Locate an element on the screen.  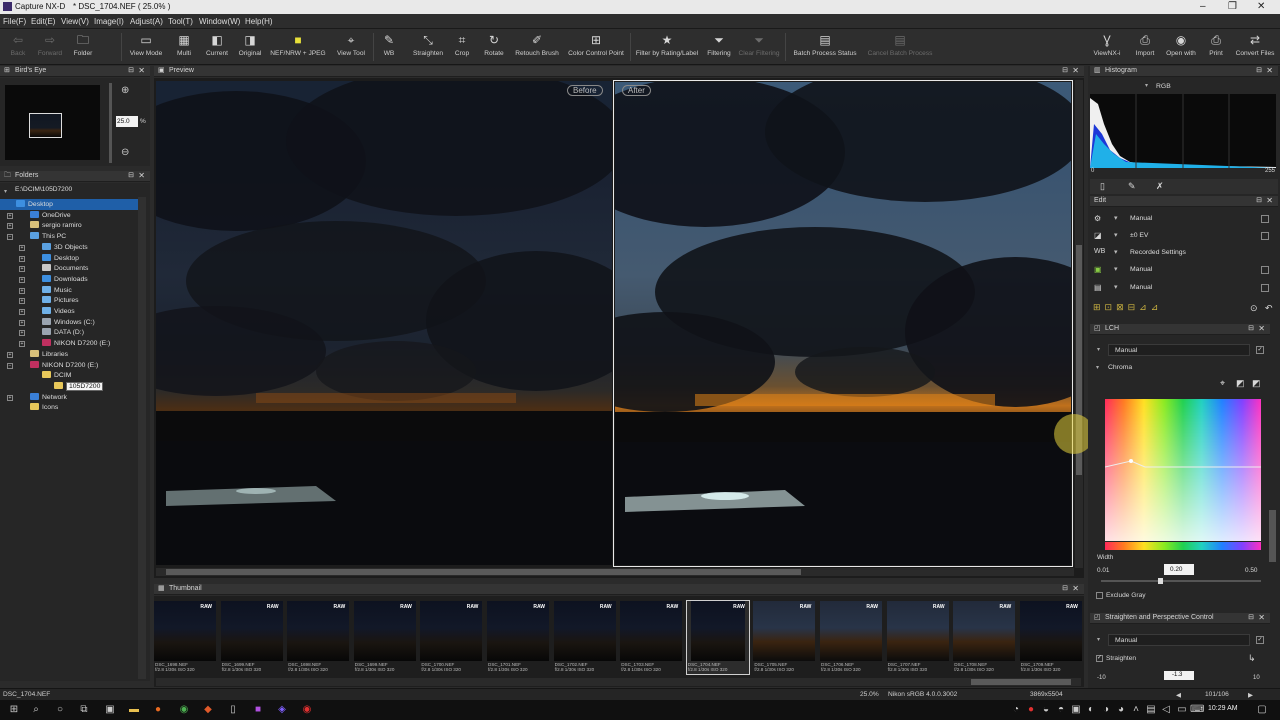
tray-icon: ◓ is located at coordinates (1061, 710).